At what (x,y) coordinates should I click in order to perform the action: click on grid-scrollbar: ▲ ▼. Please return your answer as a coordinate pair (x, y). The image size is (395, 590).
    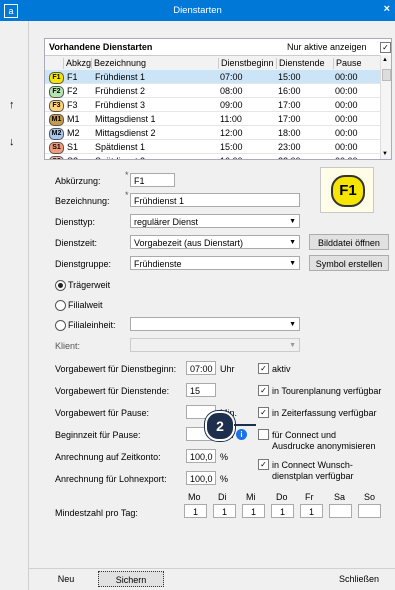
    Looking at the image, I should click on (385, 107).